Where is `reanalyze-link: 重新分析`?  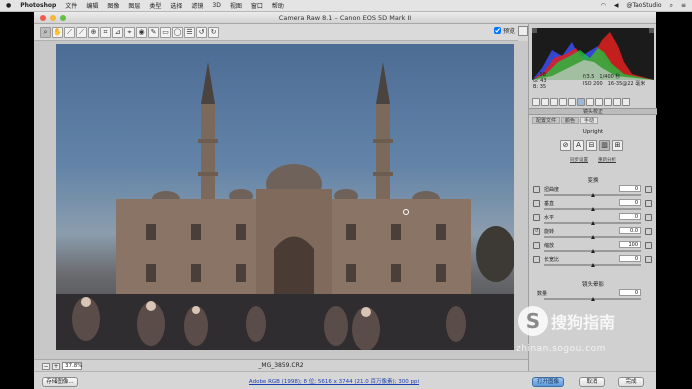 reanalyze-link: 重新分析 is located at coordinates (607, 160).